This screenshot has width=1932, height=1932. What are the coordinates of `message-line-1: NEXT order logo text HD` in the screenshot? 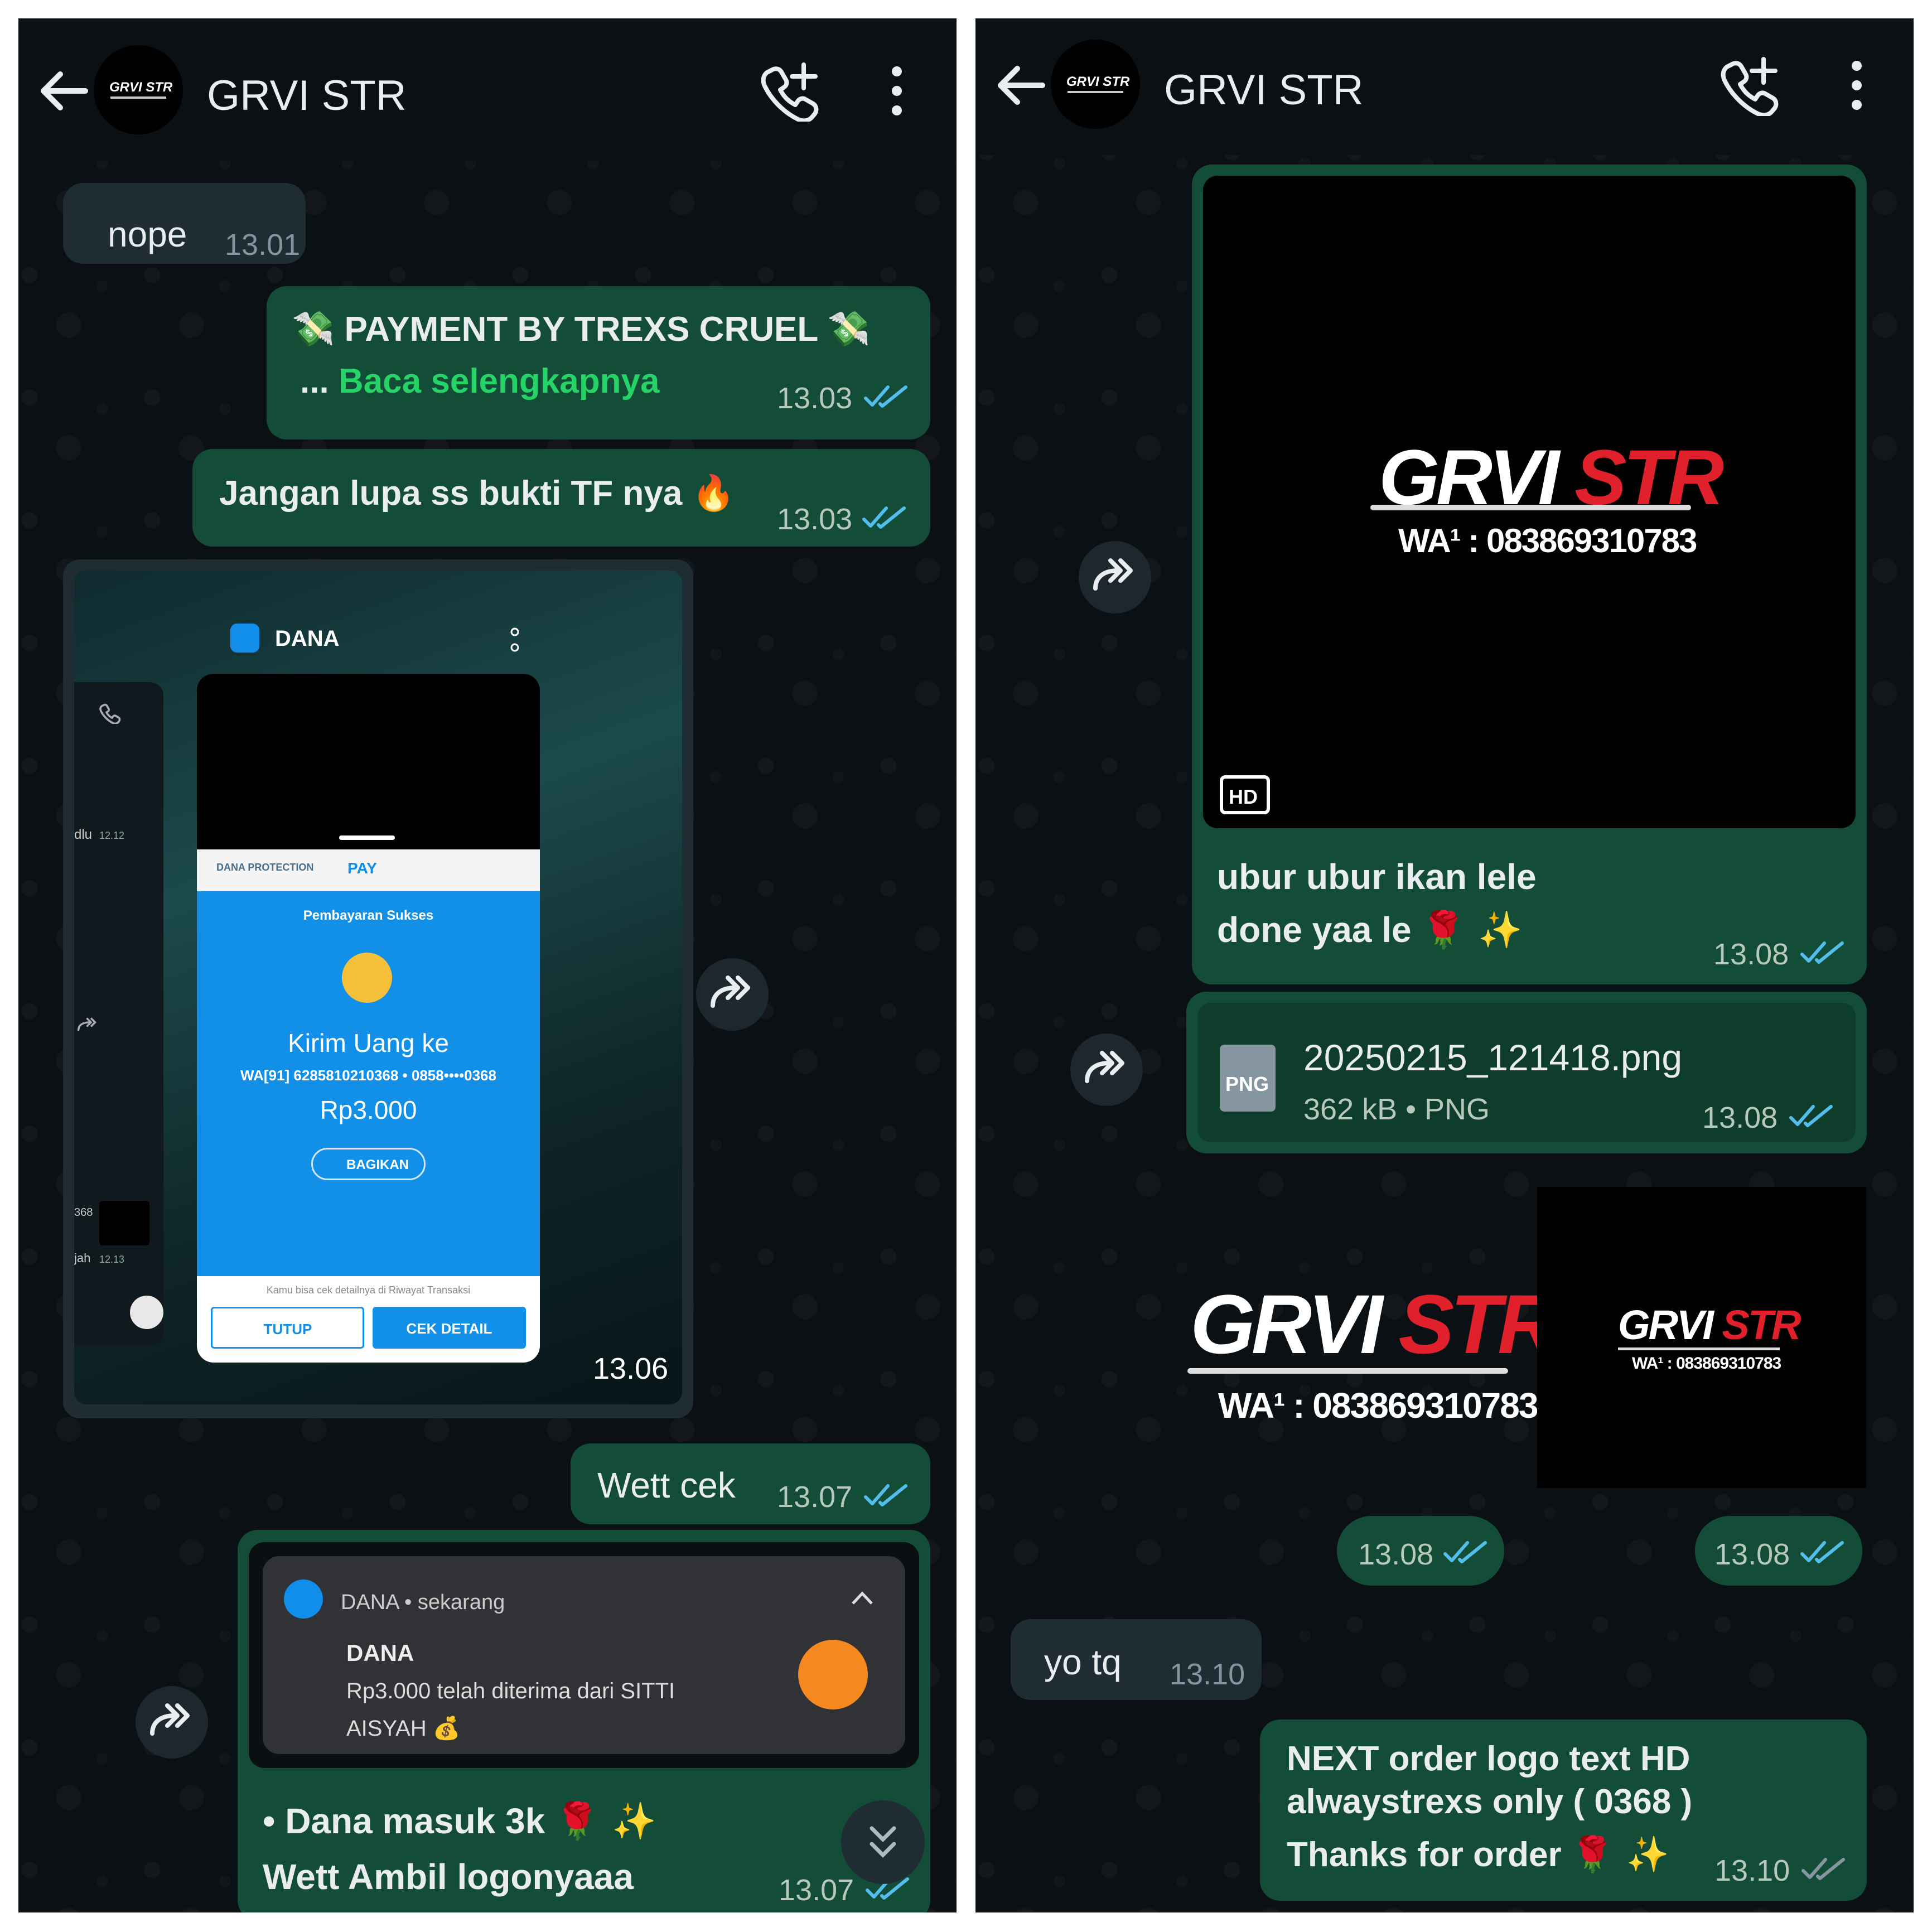 It's located at (1488, 1759).